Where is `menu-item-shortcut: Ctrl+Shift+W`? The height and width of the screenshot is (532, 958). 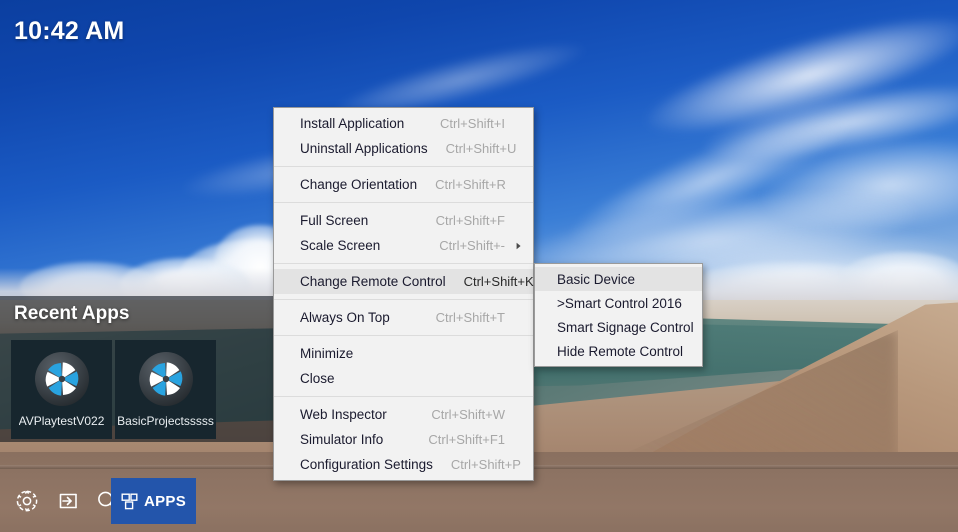 menu-item-shortcut: Ctrl+Shift+W is located at coordinates (468, 414).